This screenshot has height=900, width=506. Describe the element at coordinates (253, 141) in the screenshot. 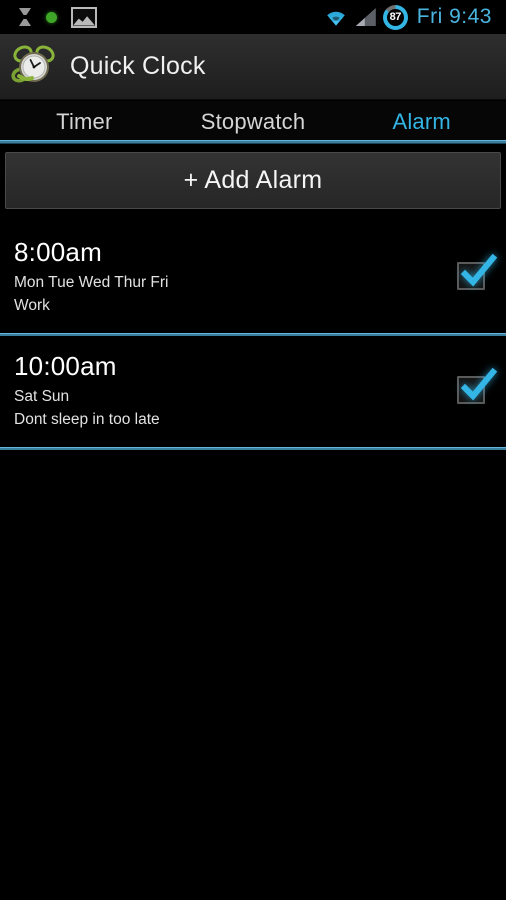

I see `tab-underline` at that location.